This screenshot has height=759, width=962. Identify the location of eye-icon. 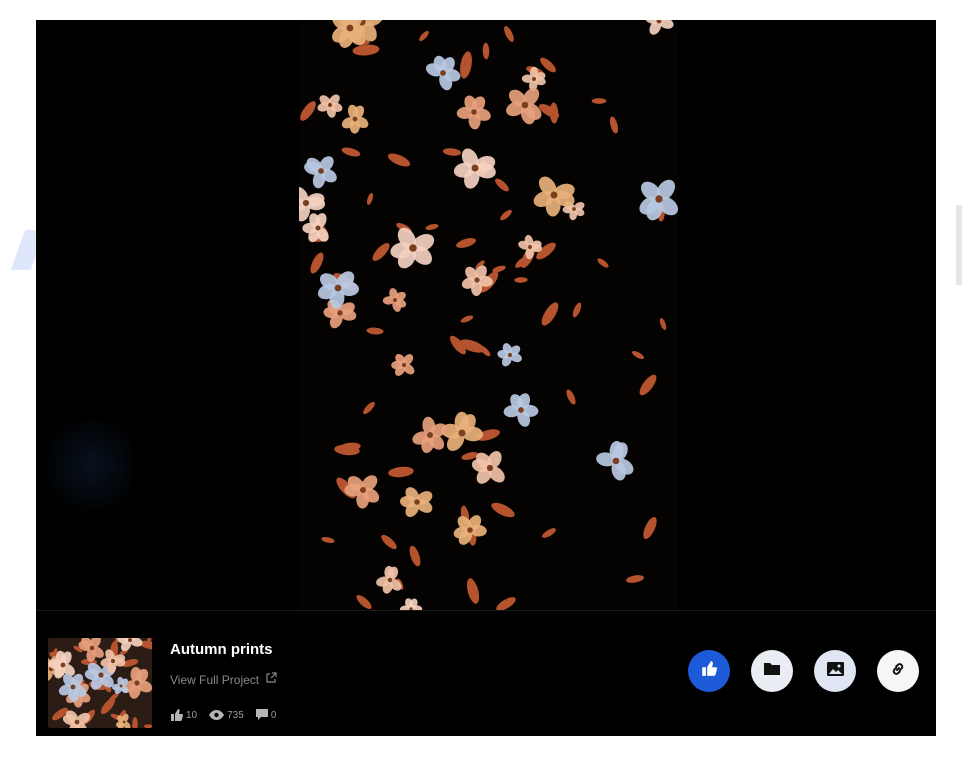
(217, 715).